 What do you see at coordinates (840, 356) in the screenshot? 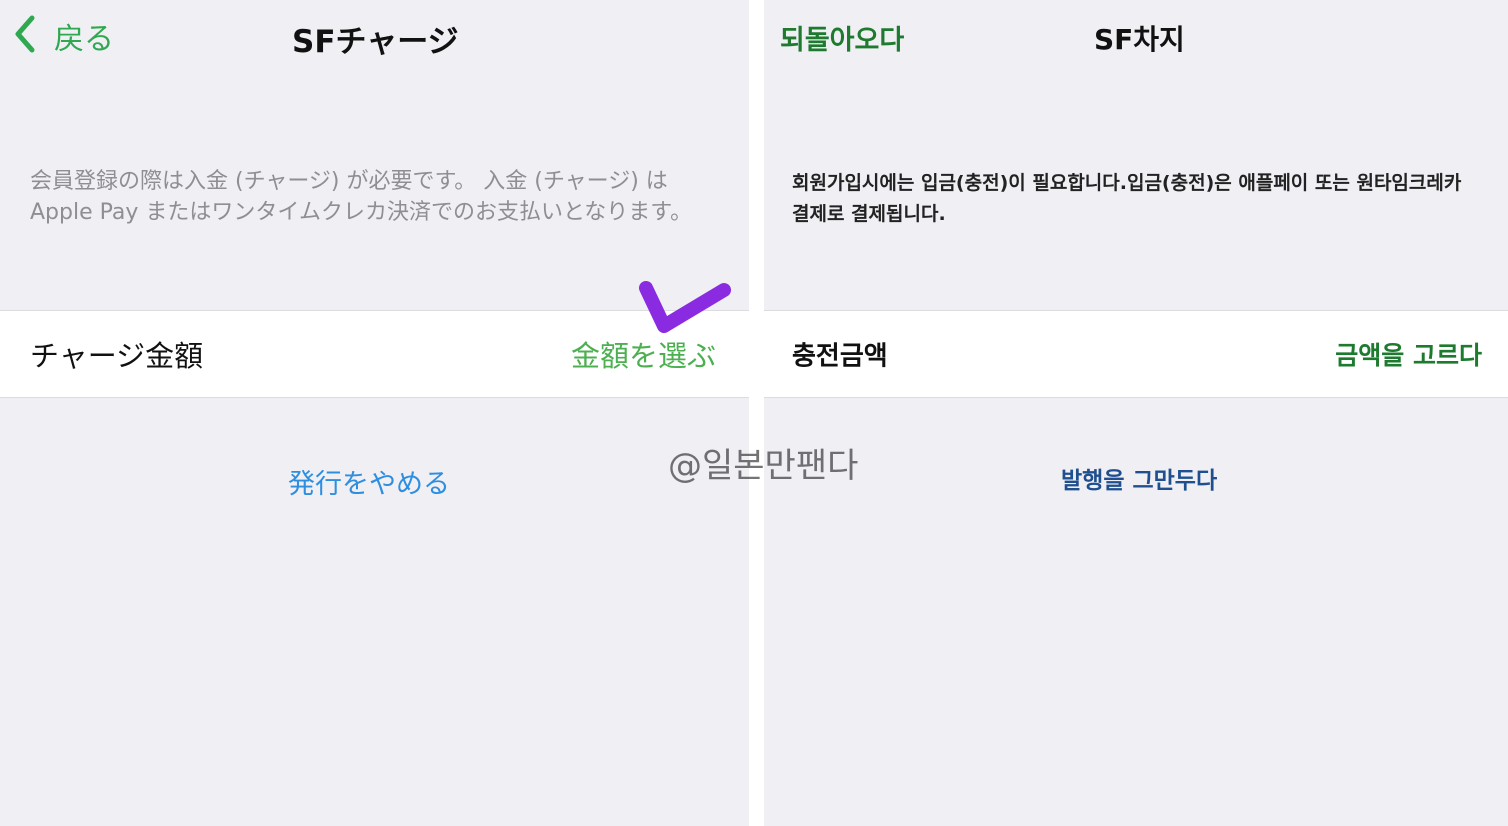
I see `charge-amount-label: 충전금액` at bounding box center [840, 356].